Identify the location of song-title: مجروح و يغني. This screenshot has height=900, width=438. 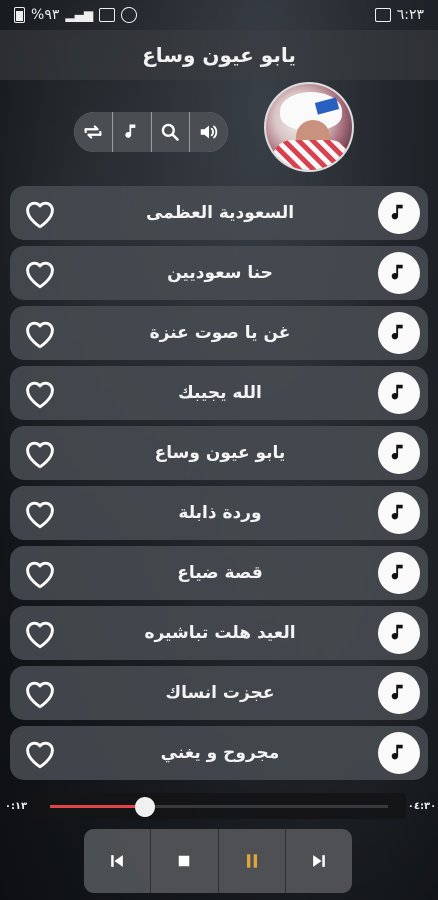
(220, 753).